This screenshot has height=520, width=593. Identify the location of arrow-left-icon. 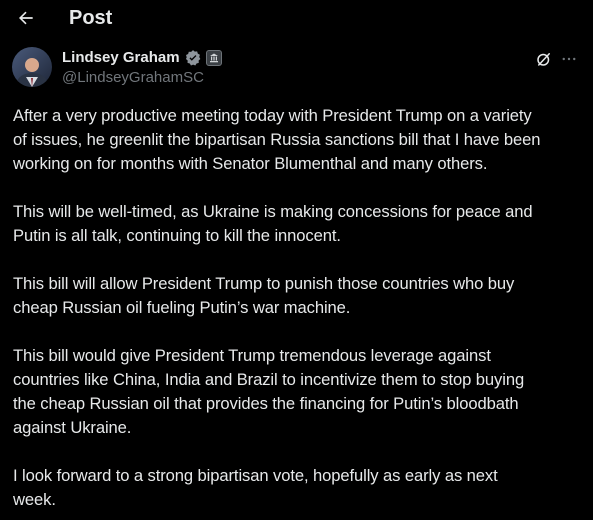
(26, 18).